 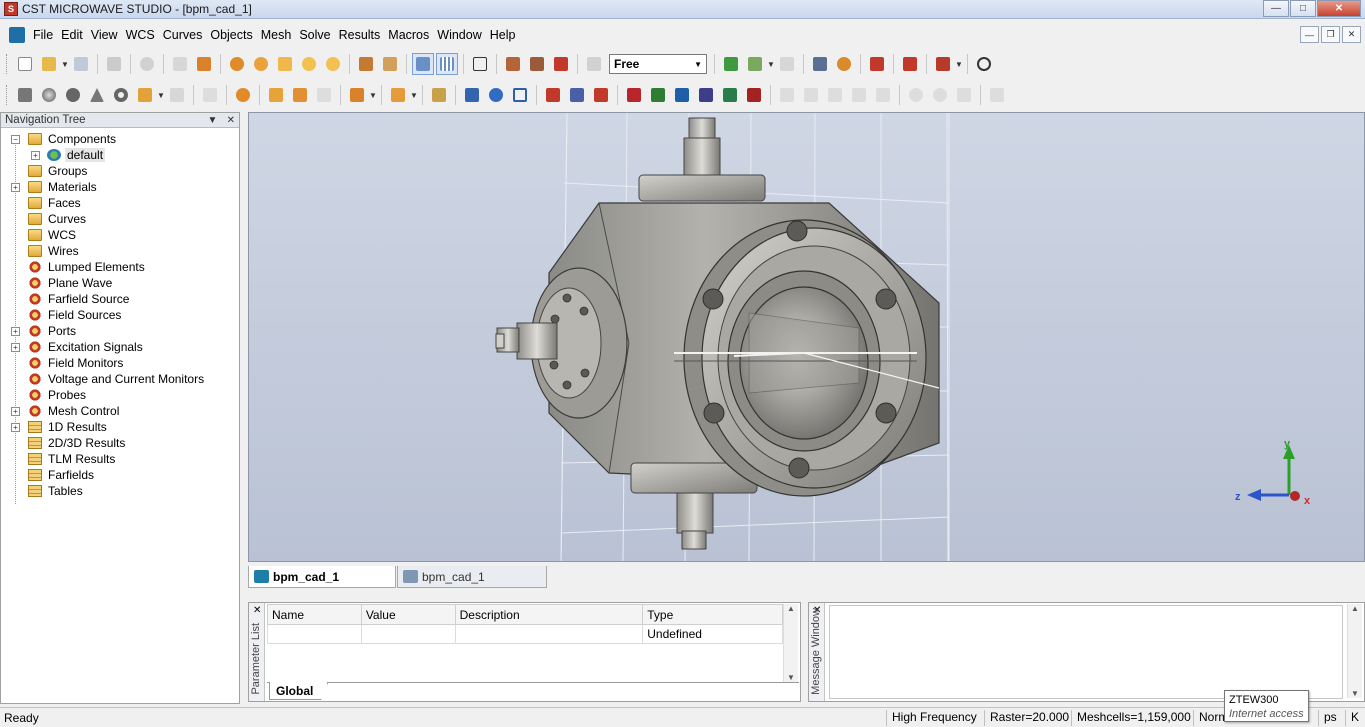 I want to click on tree-item-lumped-elements: Lumped Elements, so click(x=120, y=267).